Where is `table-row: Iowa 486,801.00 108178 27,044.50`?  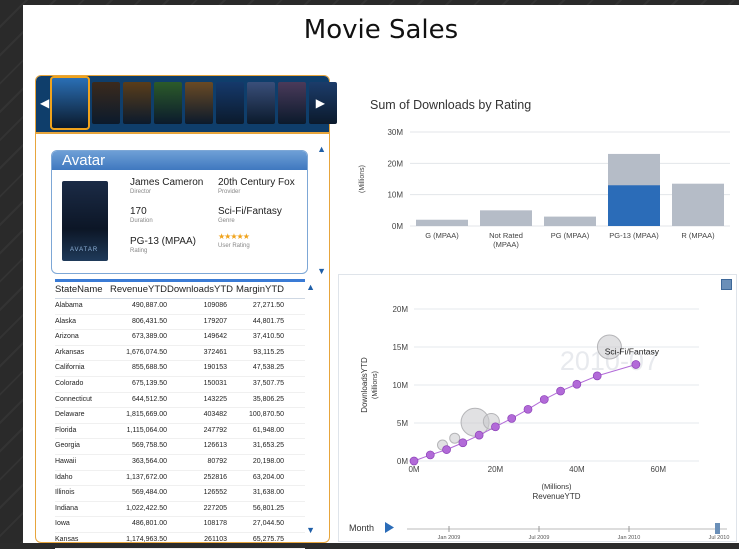 table-row: Iowa 486,801.00 108178 27,044.50 is located at coordinates (180, 525).